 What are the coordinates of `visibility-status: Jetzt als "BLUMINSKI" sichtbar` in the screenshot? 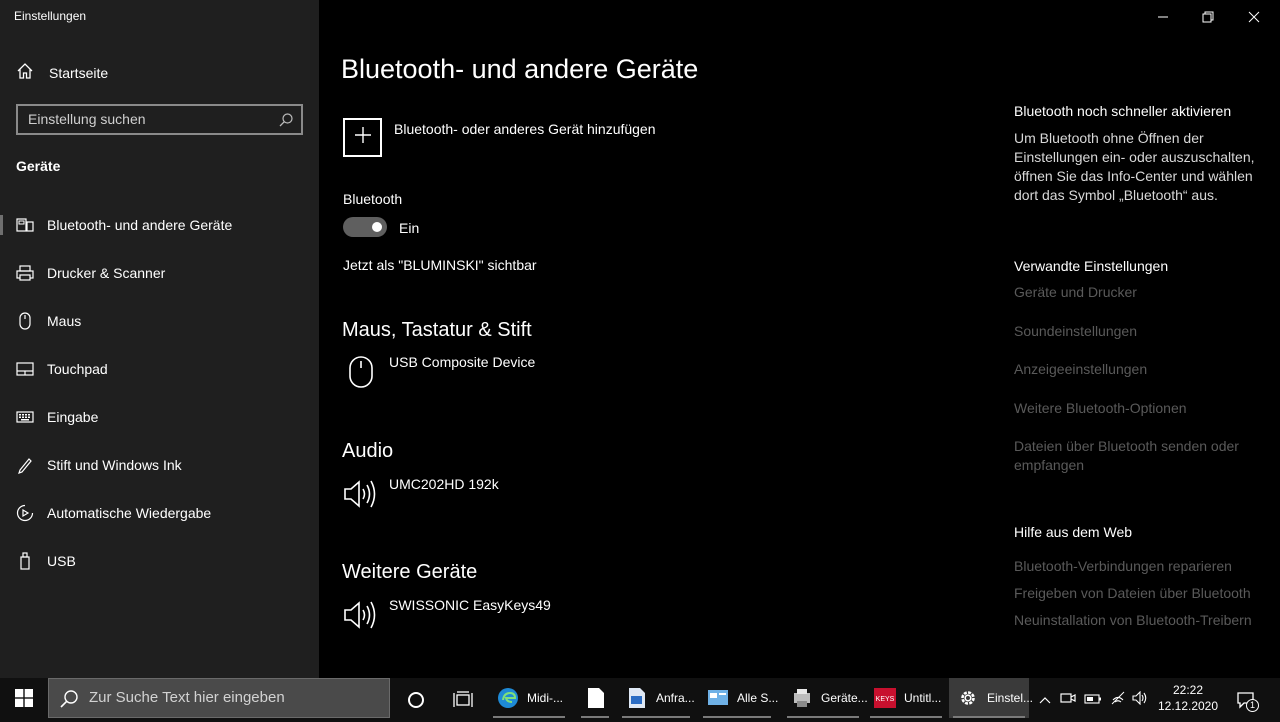 It's located at (440, 265).